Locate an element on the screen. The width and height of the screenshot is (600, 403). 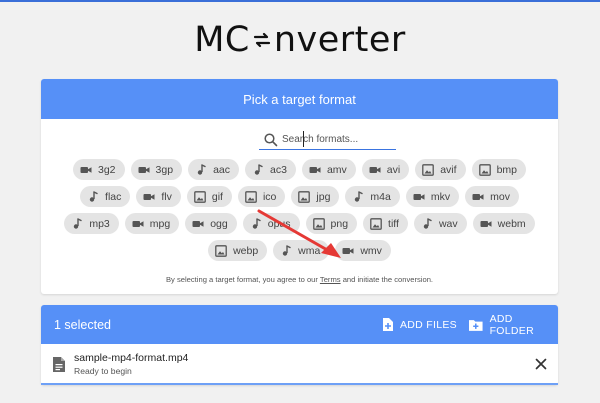
format-chip-label: opus is located at coordinates (279, 223).